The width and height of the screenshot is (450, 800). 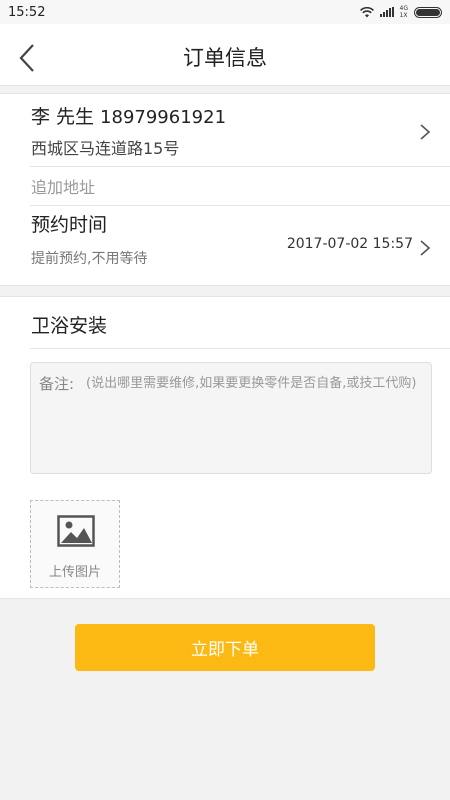 I want to click on contact-name-line: 李 先生 18979961921, so click(x=128, y=115).